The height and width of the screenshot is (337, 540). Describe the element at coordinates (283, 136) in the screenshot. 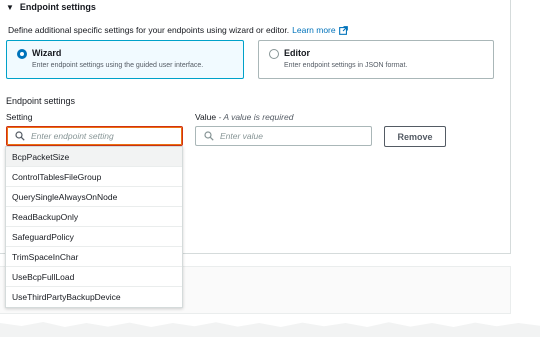

I see `value-input: Enter value` at that location.